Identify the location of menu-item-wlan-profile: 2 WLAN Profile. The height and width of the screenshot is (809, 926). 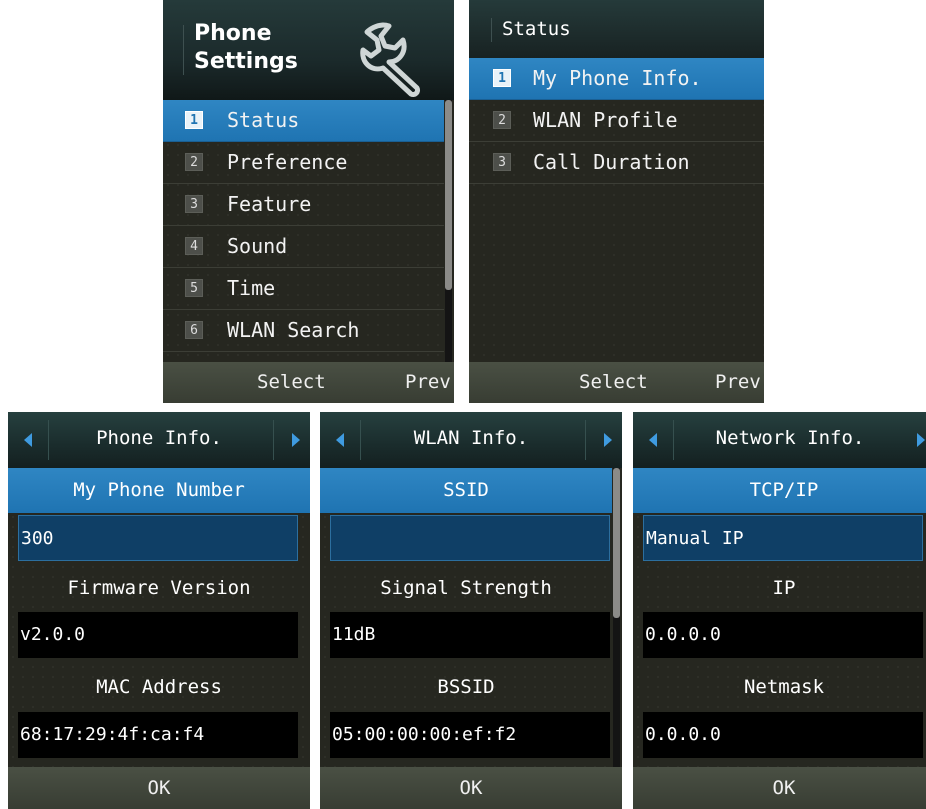
(616, 121).